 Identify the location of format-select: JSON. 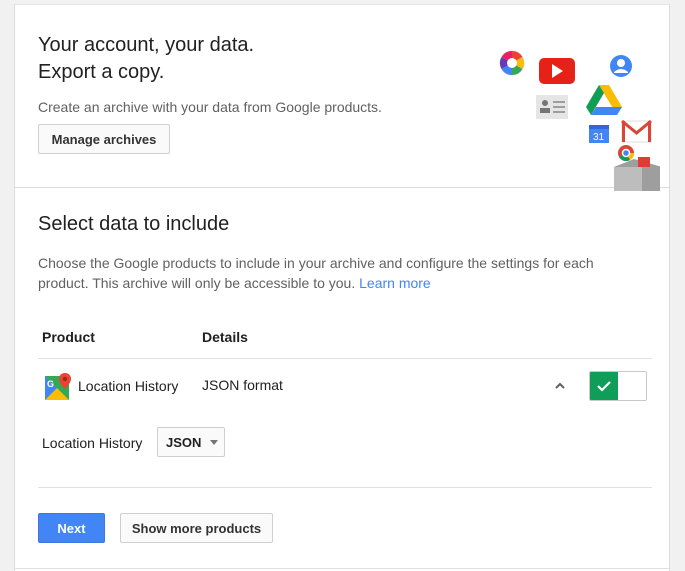
(191, 442).